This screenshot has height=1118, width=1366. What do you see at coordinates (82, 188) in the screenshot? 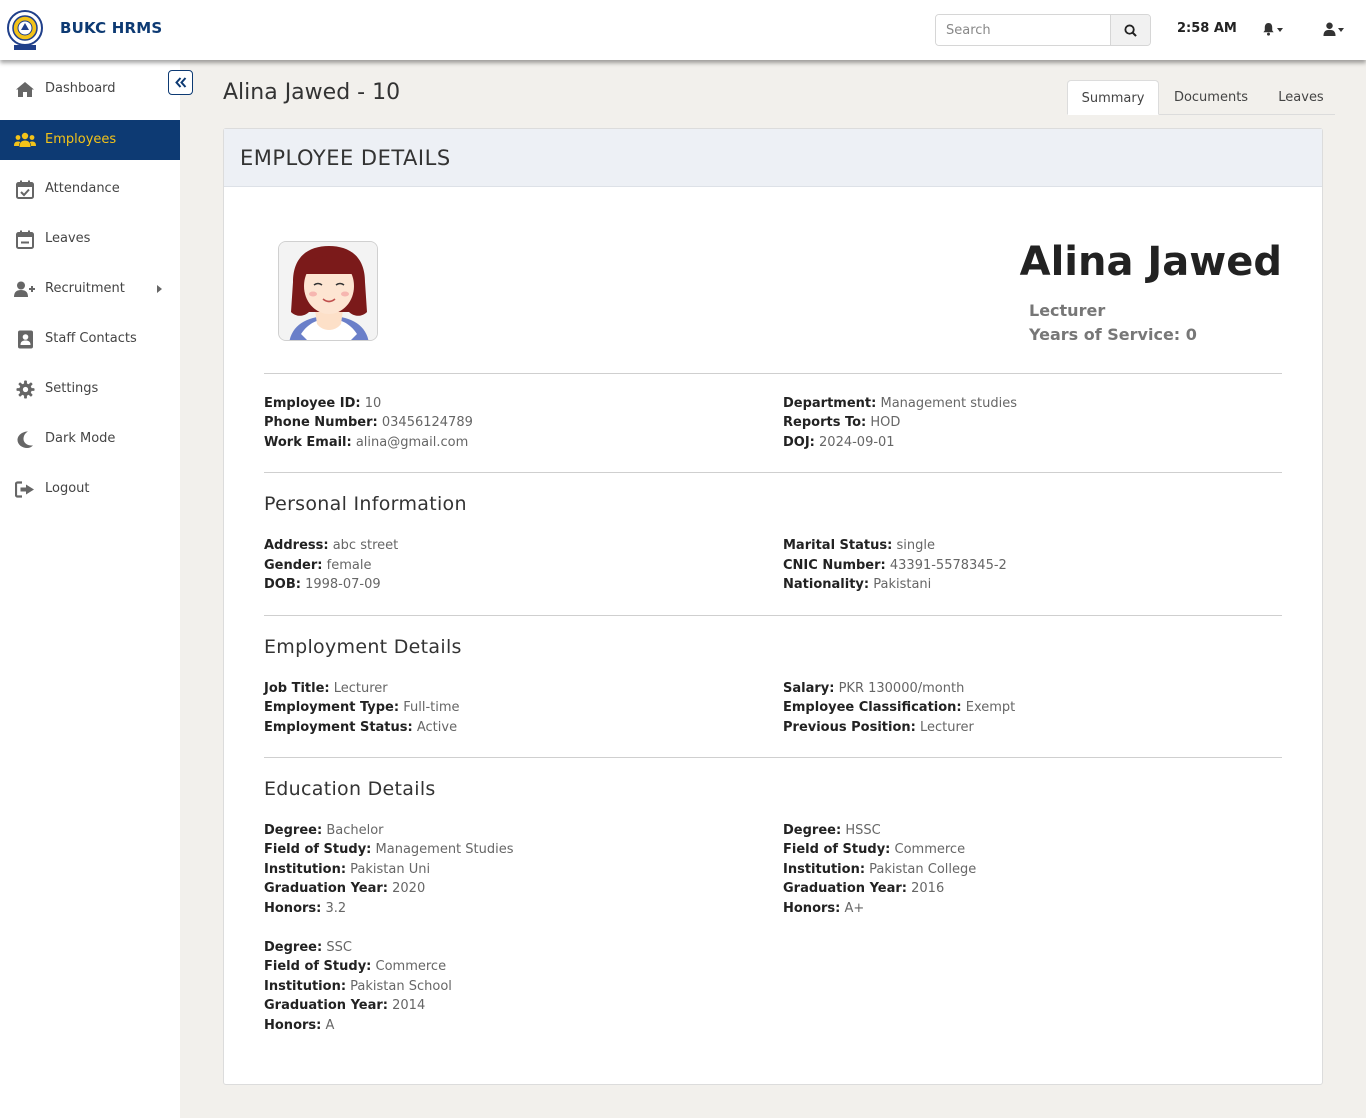
I see `sidebar-item-label: Attendance` at bounding box center [82, 188].